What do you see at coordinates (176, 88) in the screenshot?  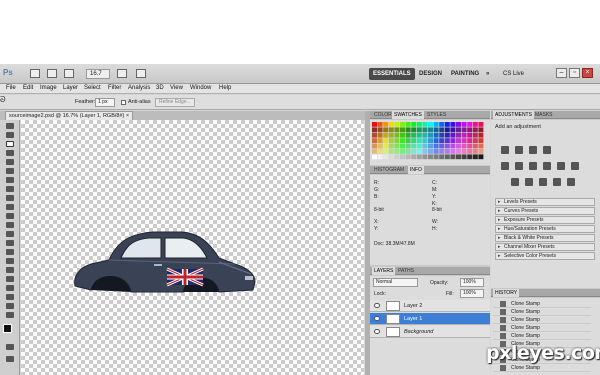 I see `menu-view: View` at bounding box center [176, 88].